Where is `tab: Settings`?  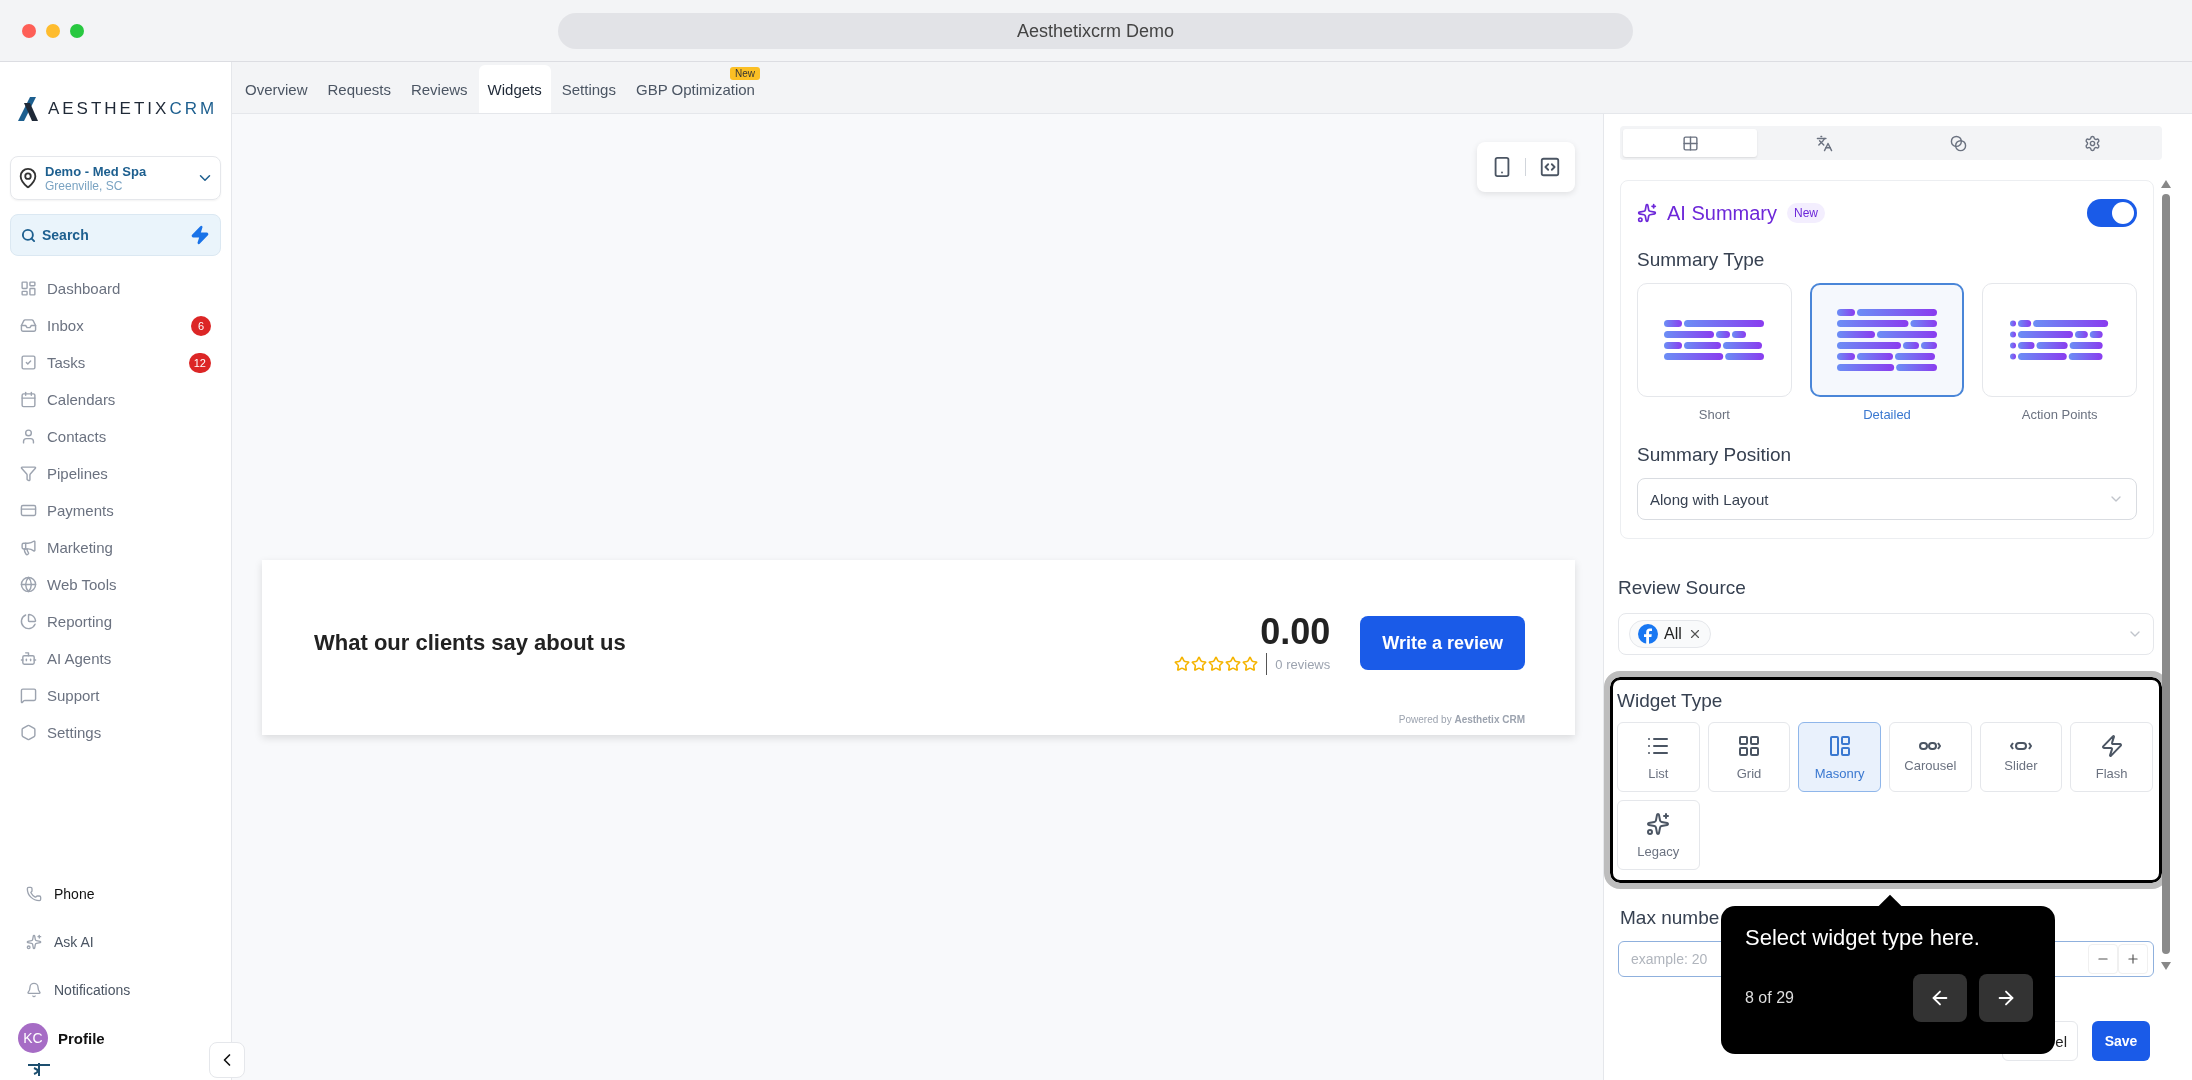
tab: Settings is located at coordinates (588, 89).